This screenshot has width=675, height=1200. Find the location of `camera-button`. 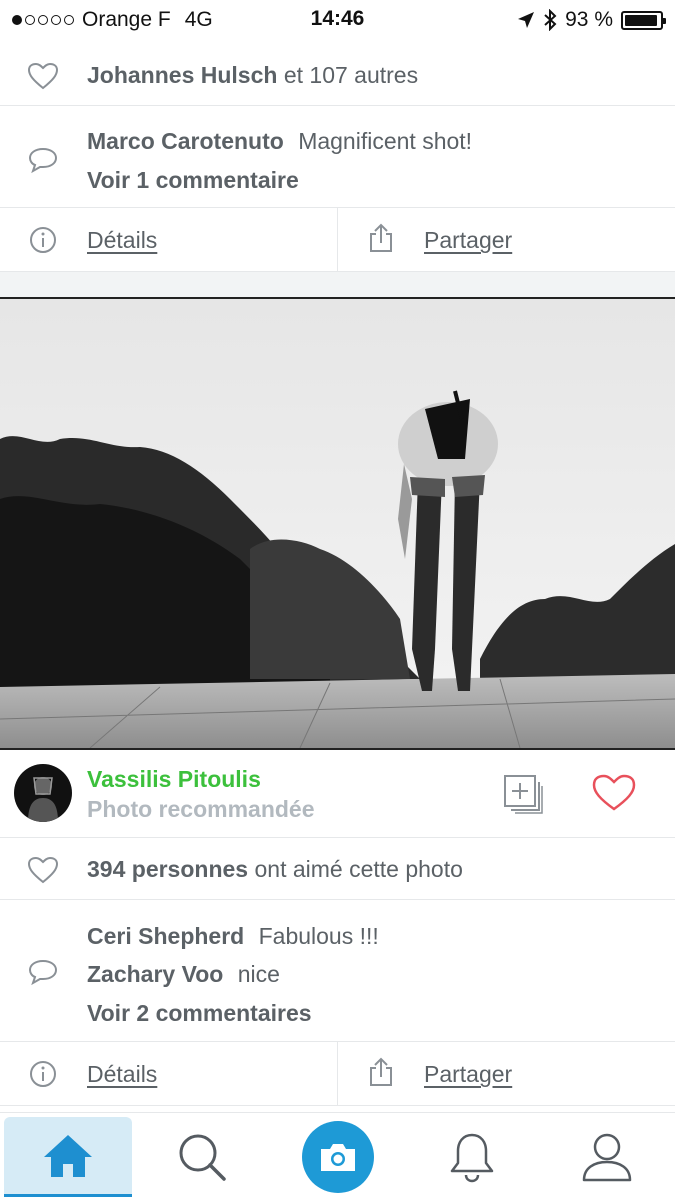

camera-button is located at coordinates (338, 1157).